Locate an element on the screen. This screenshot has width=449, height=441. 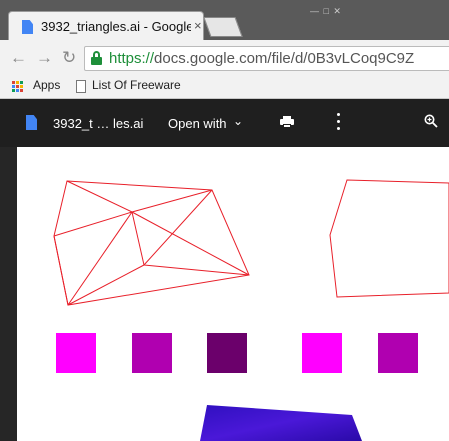
back-icon: ← is located at coordinates (18, 58).